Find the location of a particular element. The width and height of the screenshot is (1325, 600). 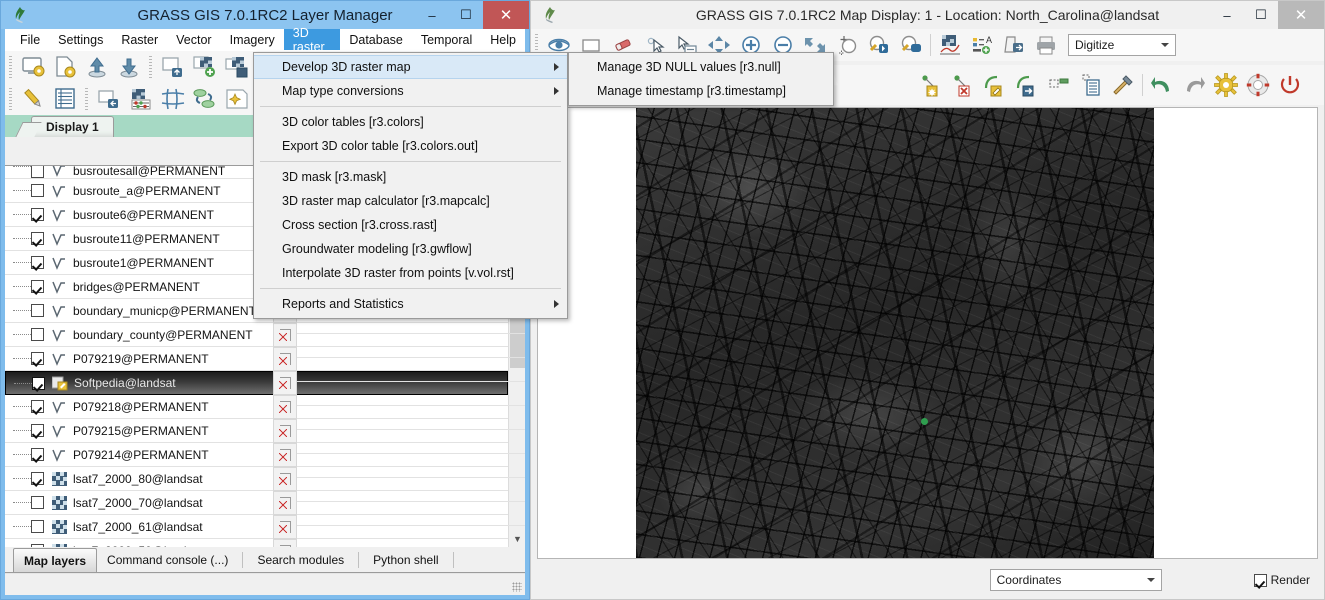

menu-item: 3D raster map calculator [r3.mapcalc] is located at coordinates (410, 201).